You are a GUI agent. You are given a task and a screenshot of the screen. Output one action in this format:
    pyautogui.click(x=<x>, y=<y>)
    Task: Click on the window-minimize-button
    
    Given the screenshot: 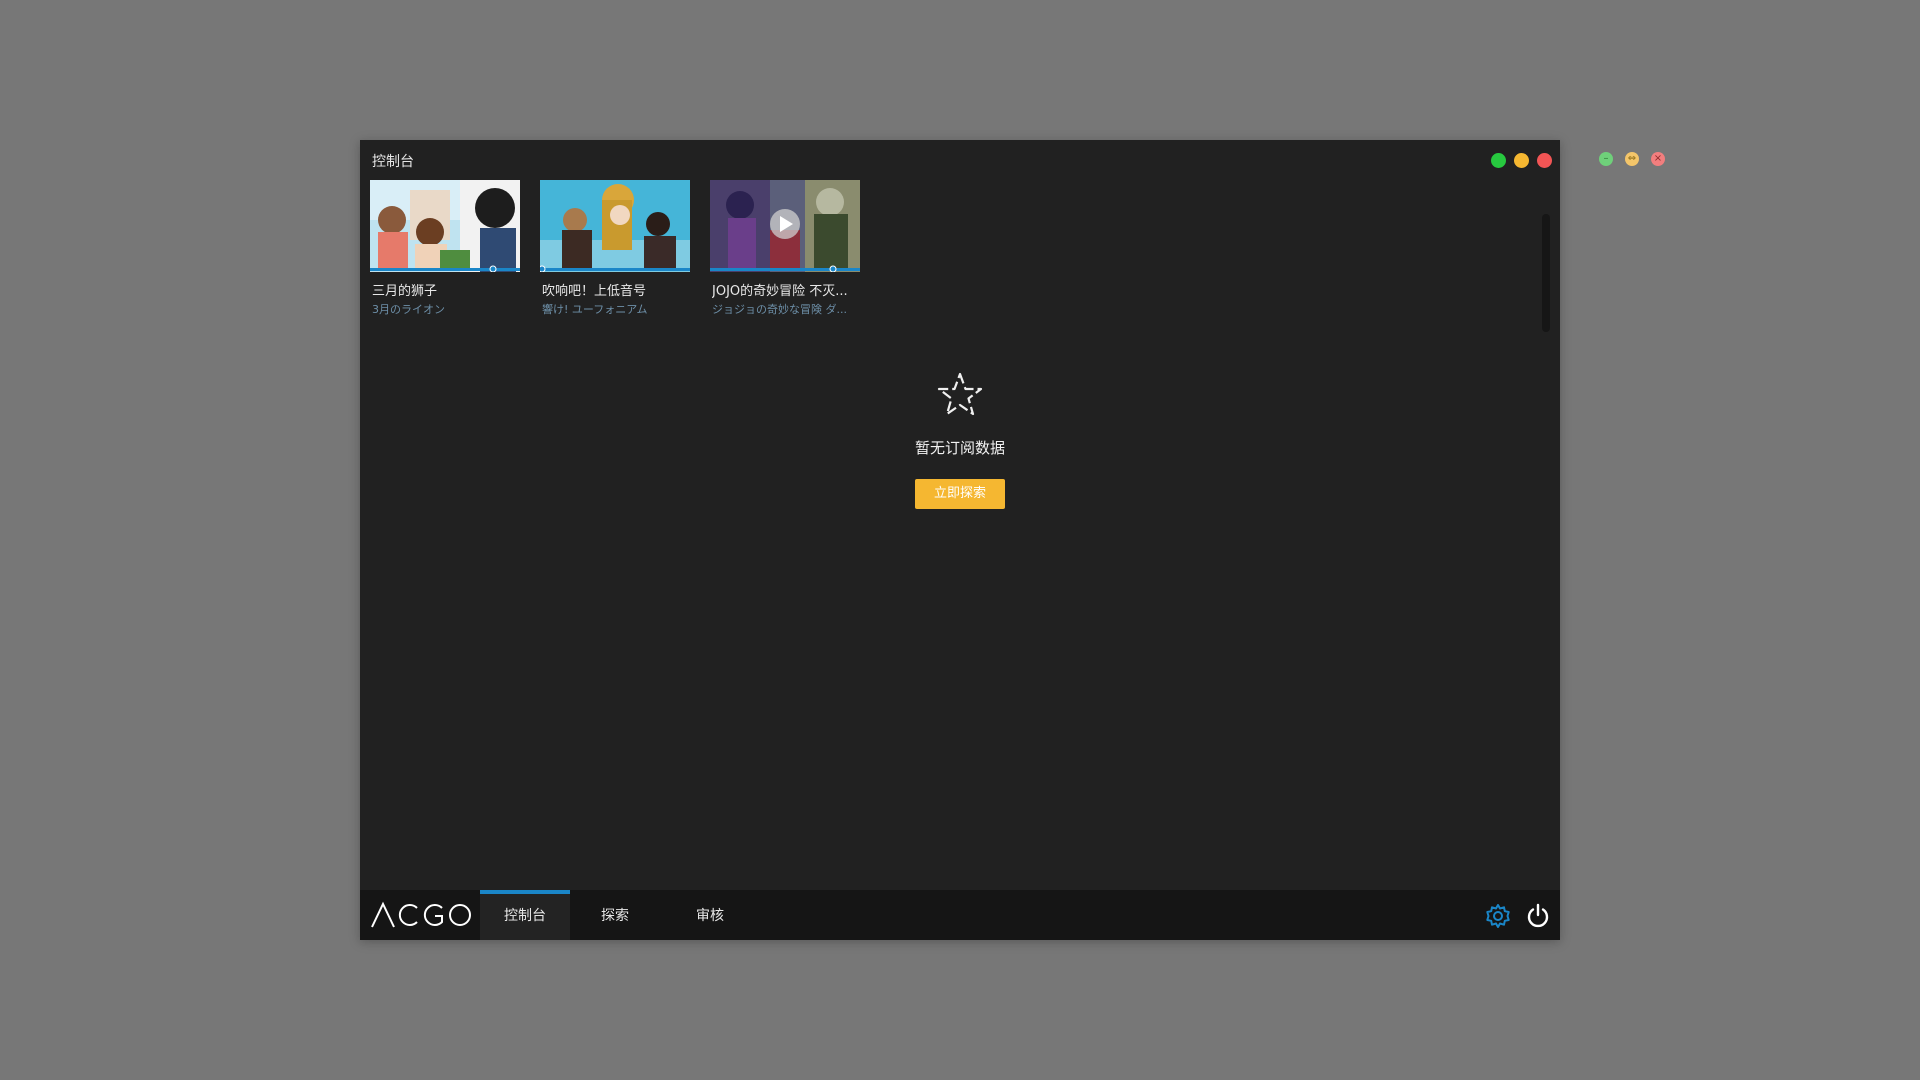 What is the action you would take?
    pyautogui.click(x=1498, y=160)
    